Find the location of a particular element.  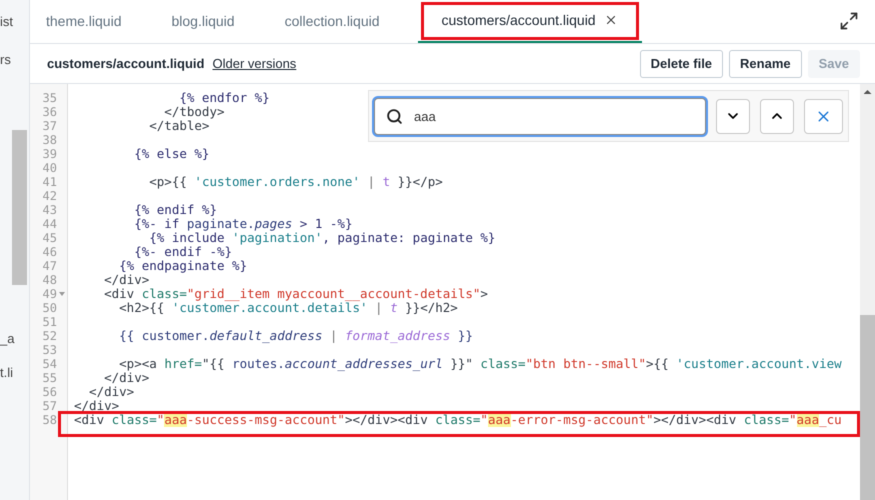

line-number: 43 is located at coordinates (49, 210).